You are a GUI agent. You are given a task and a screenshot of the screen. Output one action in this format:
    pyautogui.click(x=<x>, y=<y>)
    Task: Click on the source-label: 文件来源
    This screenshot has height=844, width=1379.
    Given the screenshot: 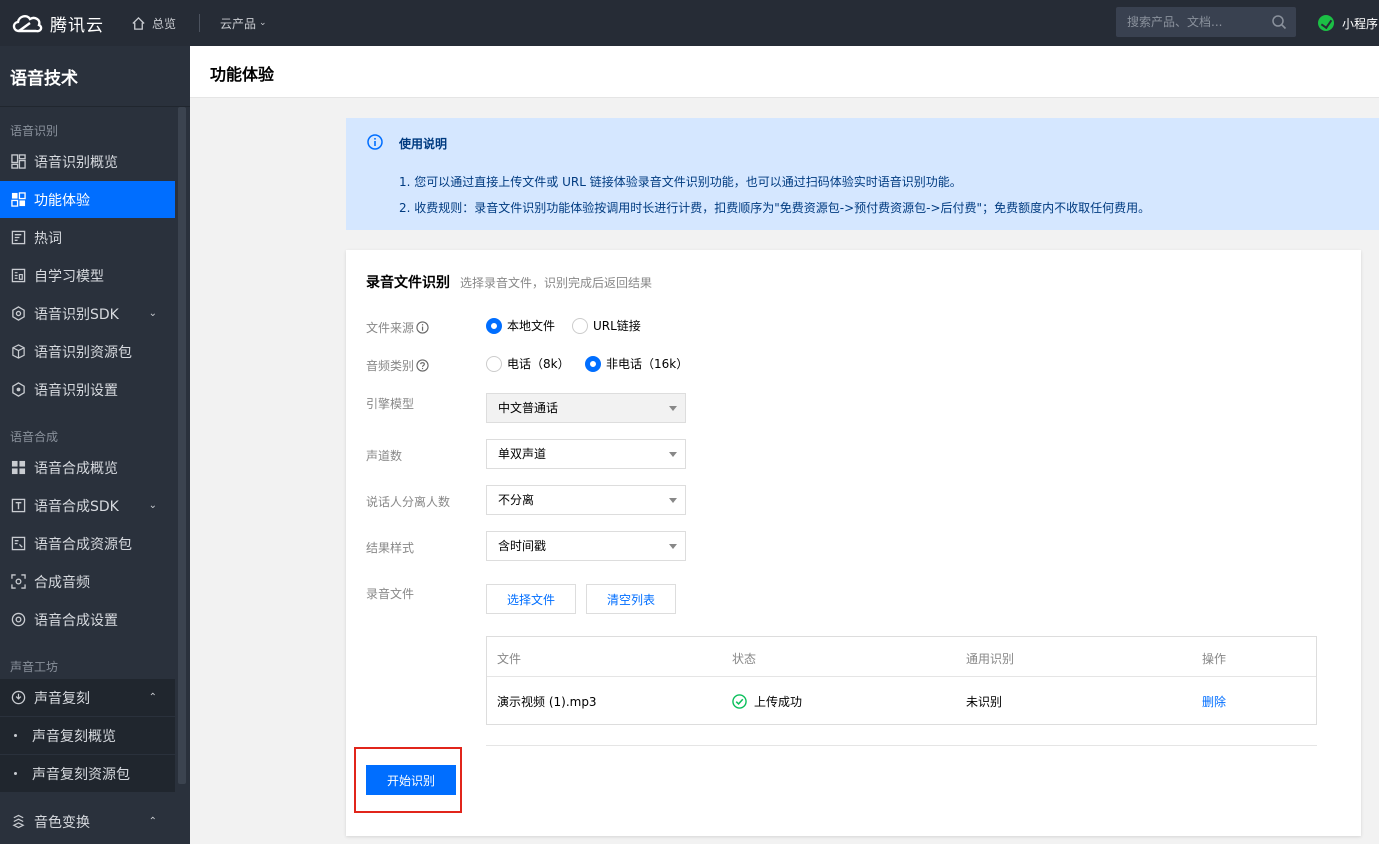 What is the action you would take?
    pyautogui.click(x=397, y=327)
    